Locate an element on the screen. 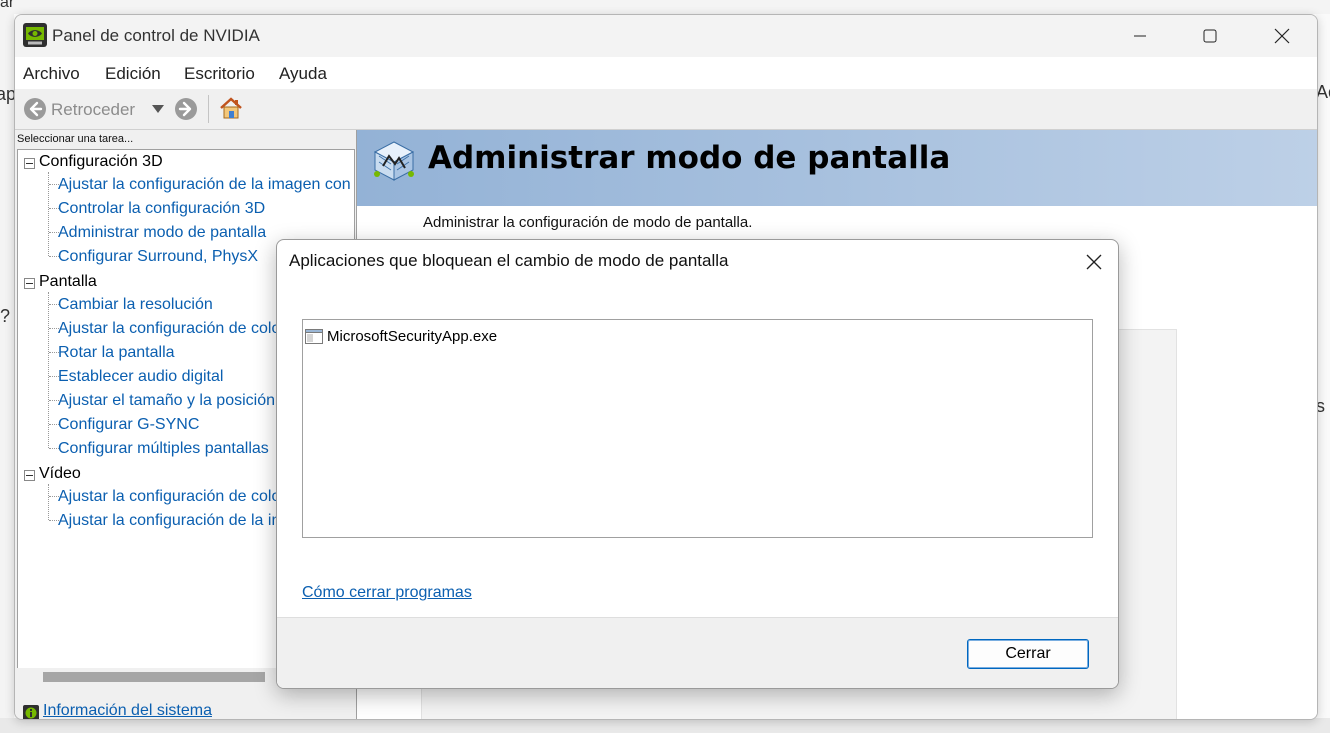 The width and height of the screenshot is (1330, 733). tree-category-pantalla: Pantalla is located at coordinates (68, 282).